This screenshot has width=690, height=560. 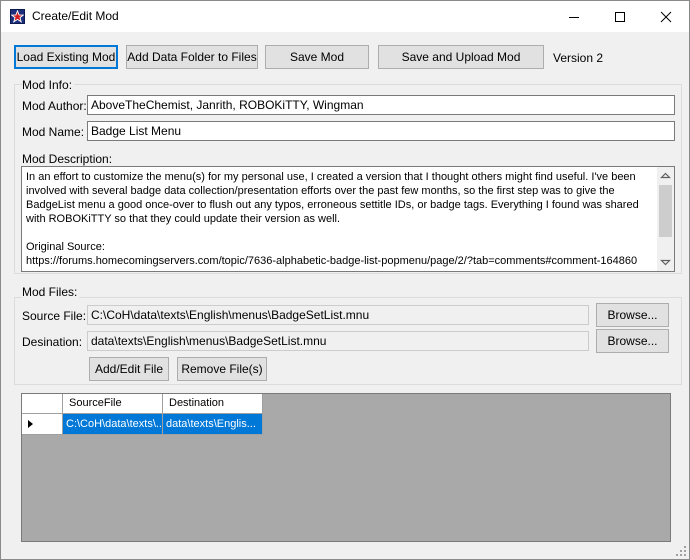 I want to click on description-scrollbar, so click(x=665, y=219).